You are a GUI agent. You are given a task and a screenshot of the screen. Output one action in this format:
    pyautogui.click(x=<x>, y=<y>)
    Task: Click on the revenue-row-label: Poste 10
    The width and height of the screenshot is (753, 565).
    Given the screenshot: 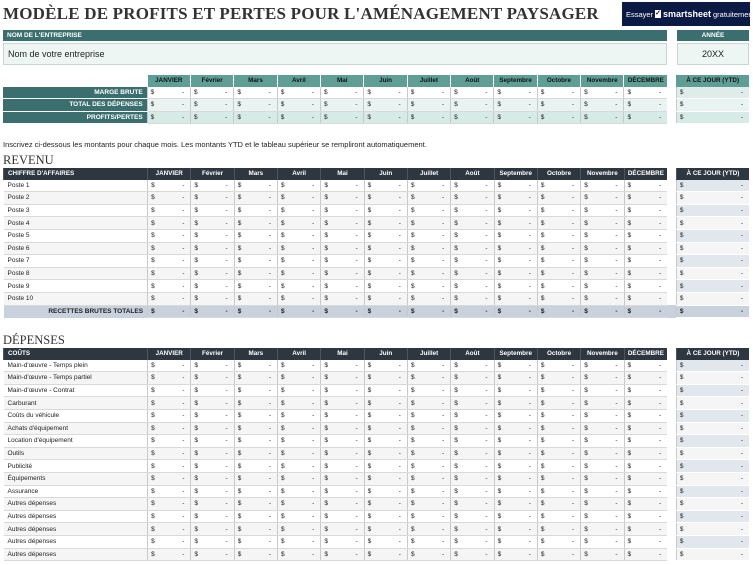 What is the action you would take?
    pyautogui.click(x=75, y=299)
    